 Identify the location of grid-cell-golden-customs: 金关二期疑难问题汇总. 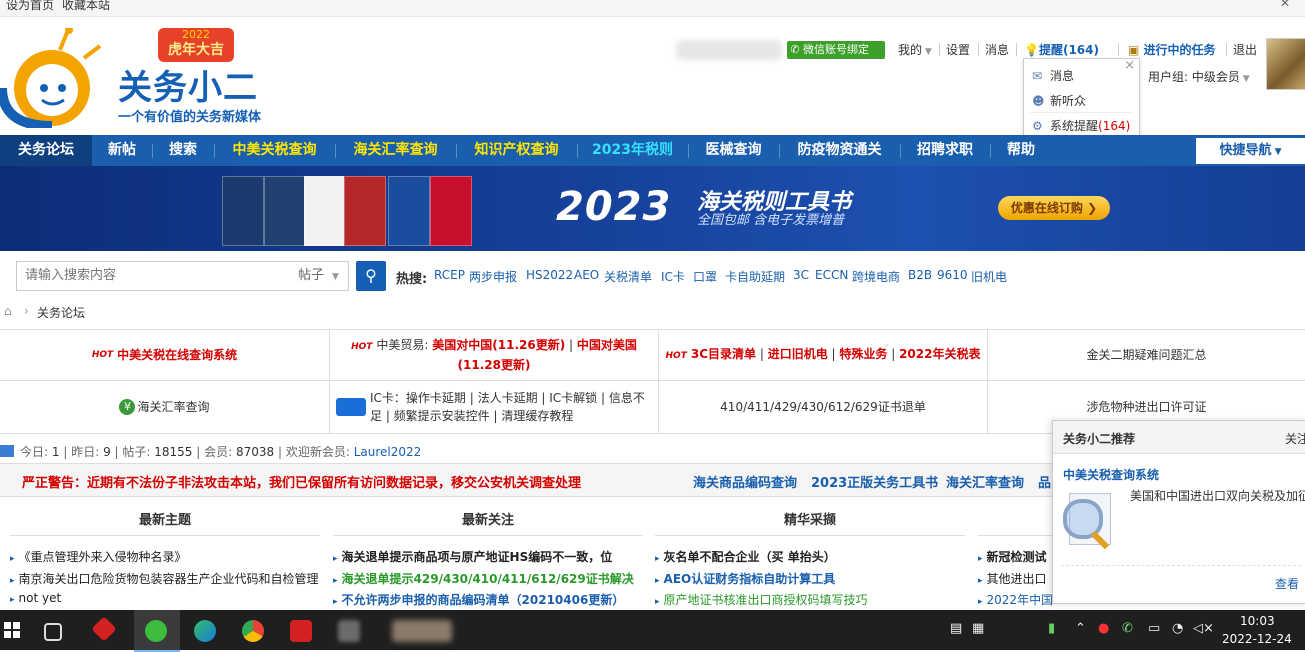
(1146, 355).